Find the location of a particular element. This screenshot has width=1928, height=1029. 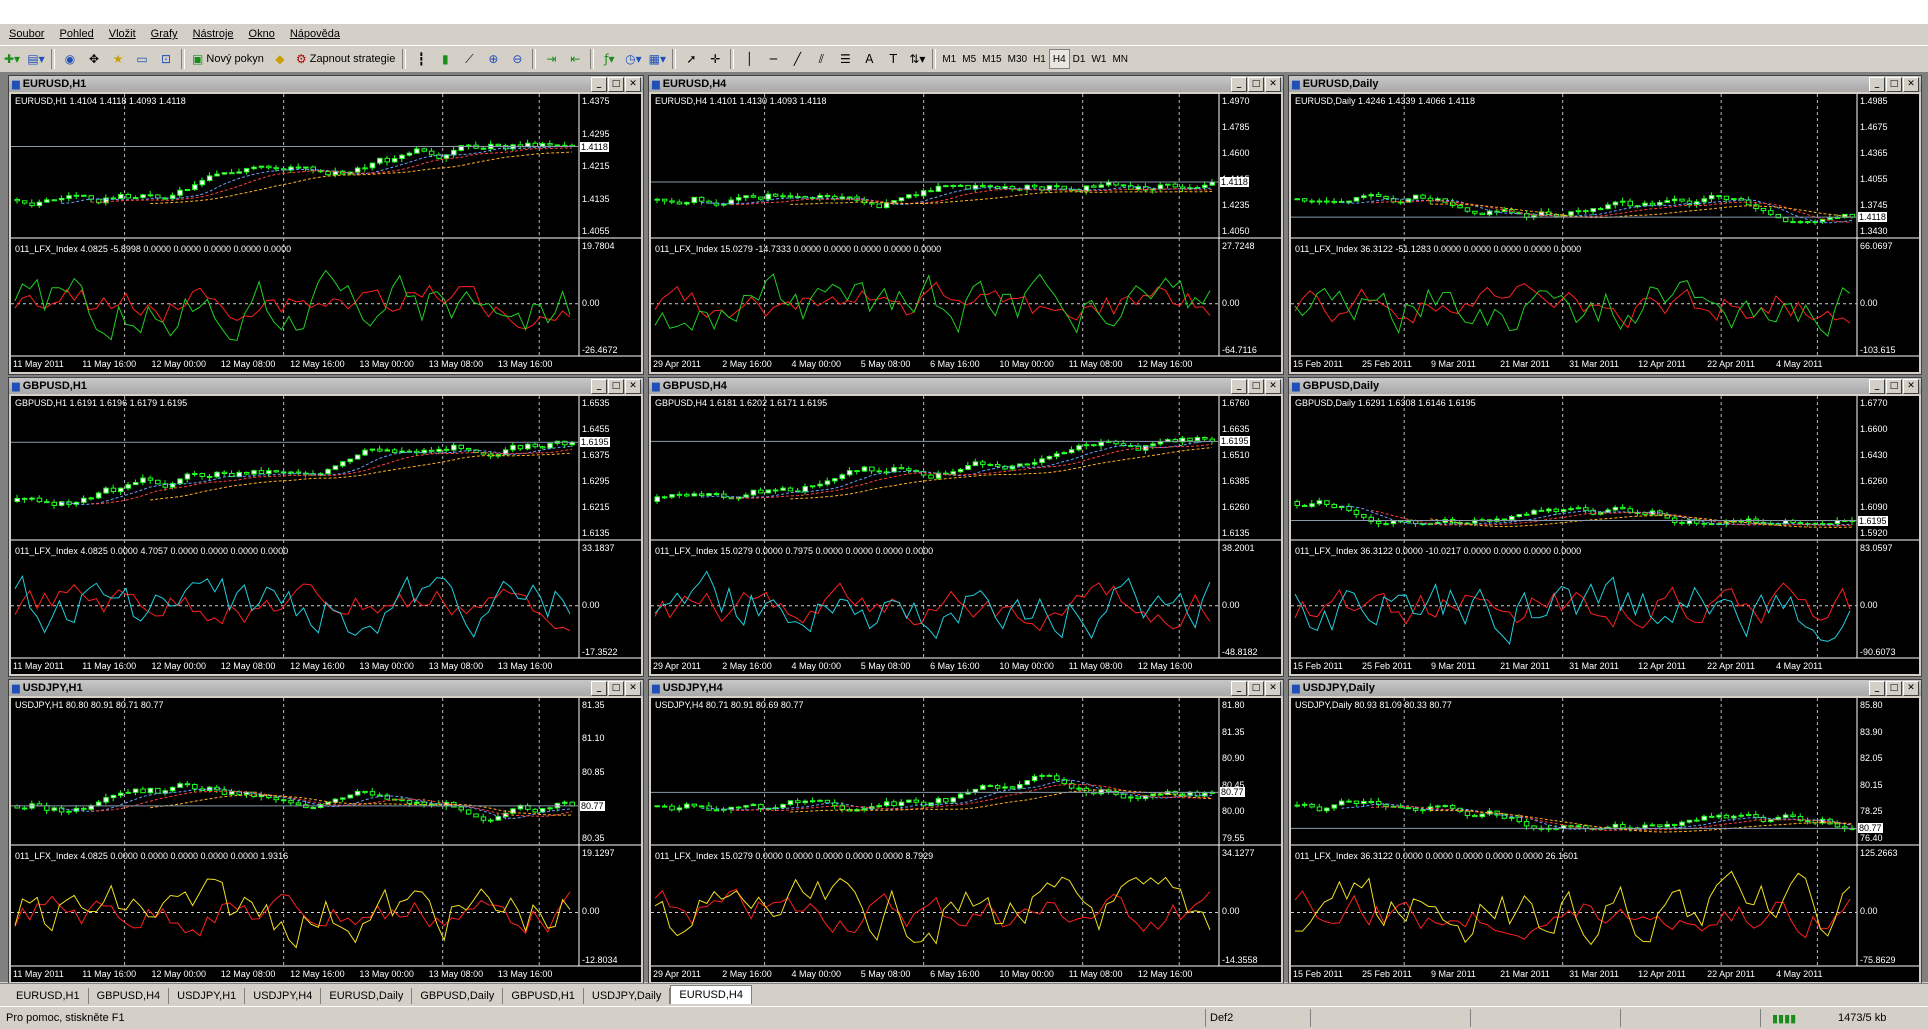

arrows-button: ⇅▾ is located at coordinates (917, 59).